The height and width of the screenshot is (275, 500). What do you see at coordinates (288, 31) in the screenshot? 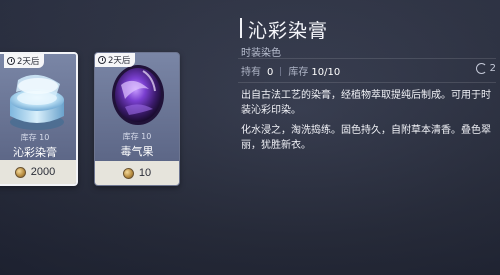
I see `item-detail-title: 沁彩染膏` at bounding box center [288, 31].